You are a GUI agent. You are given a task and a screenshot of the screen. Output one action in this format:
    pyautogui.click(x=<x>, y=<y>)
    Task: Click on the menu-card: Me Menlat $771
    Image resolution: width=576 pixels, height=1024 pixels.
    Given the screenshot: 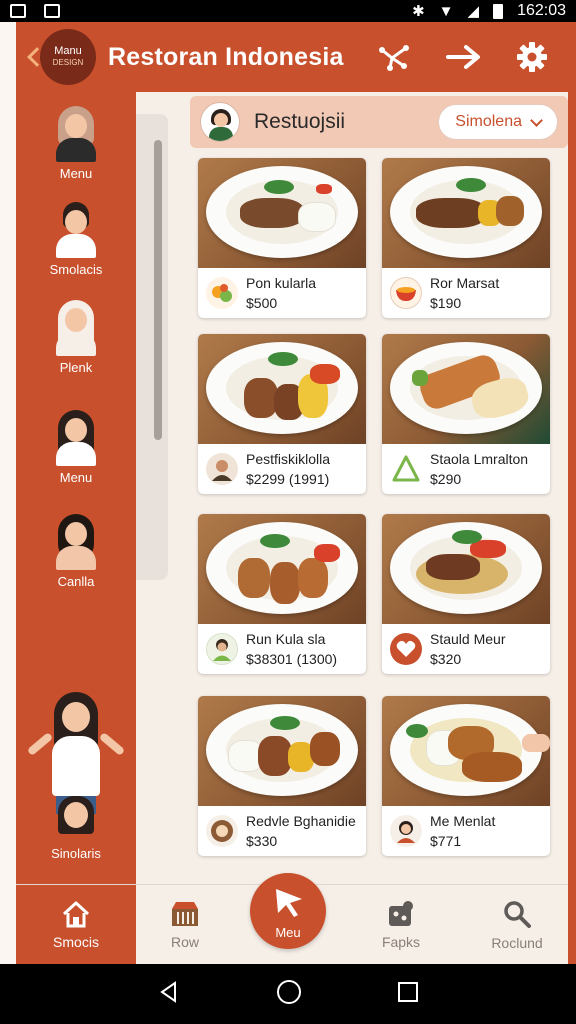 What is the action you would take?
    pyautogui.click(x=466, y=776)
    